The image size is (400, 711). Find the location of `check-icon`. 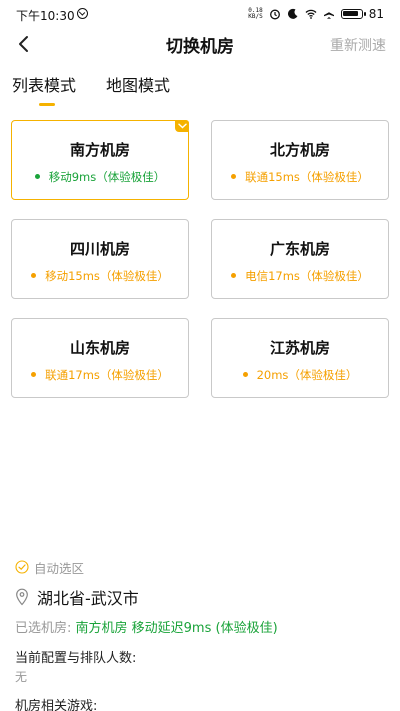

check-icon is located at coordinates (182, 126).